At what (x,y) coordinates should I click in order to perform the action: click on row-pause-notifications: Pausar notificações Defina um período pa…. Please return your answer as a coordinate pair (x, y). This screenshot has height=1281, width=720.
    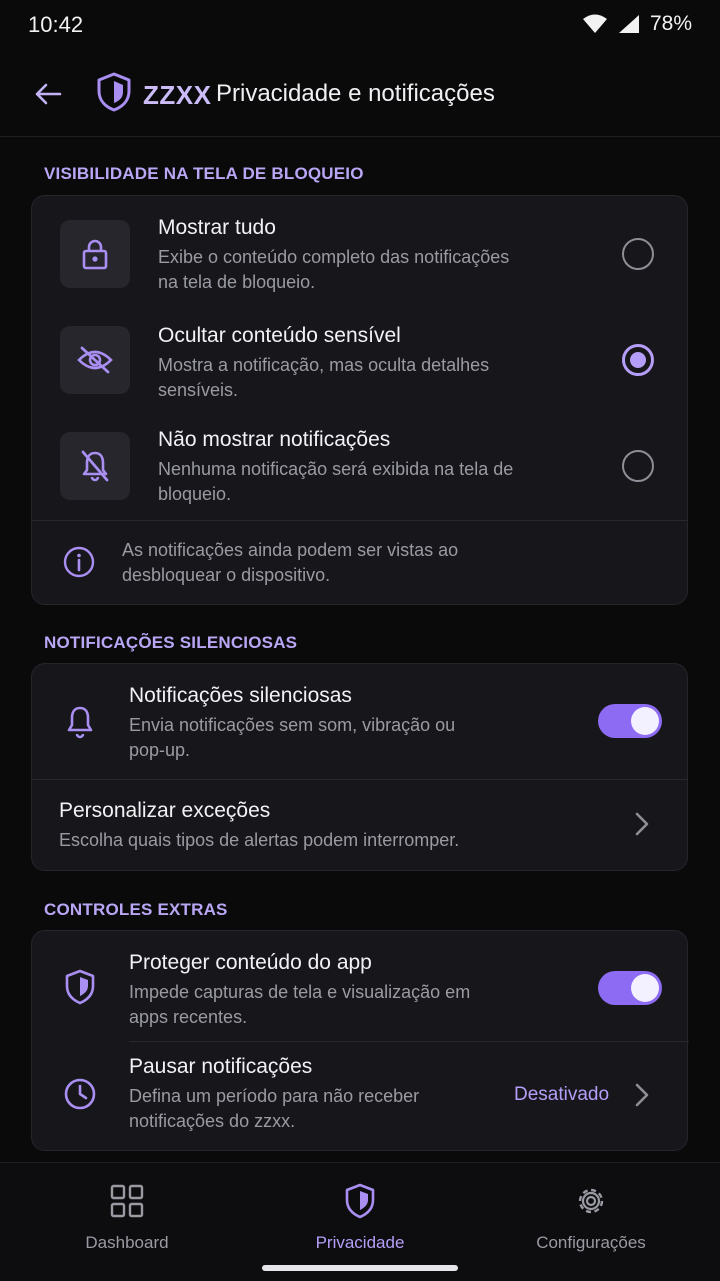
    Looking at the image, I should click on (359, 1097).